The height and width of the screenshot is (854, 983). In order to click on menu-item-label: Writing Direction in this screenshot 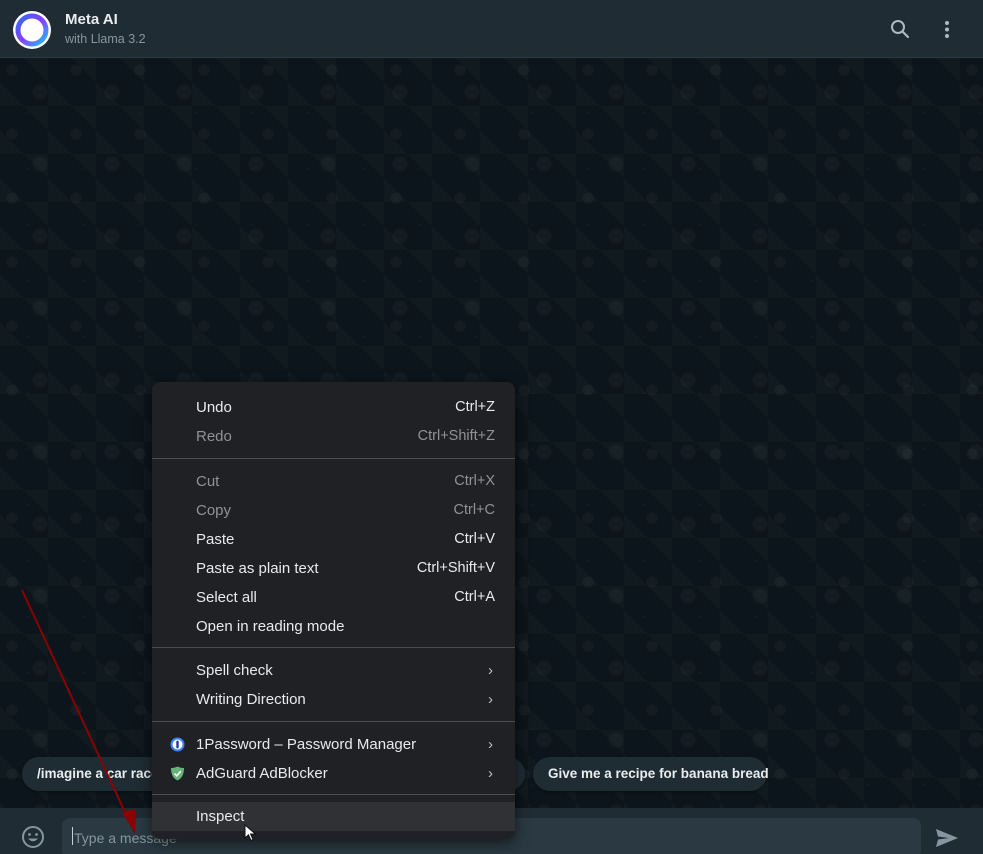, I will do `click(251, 699)`.